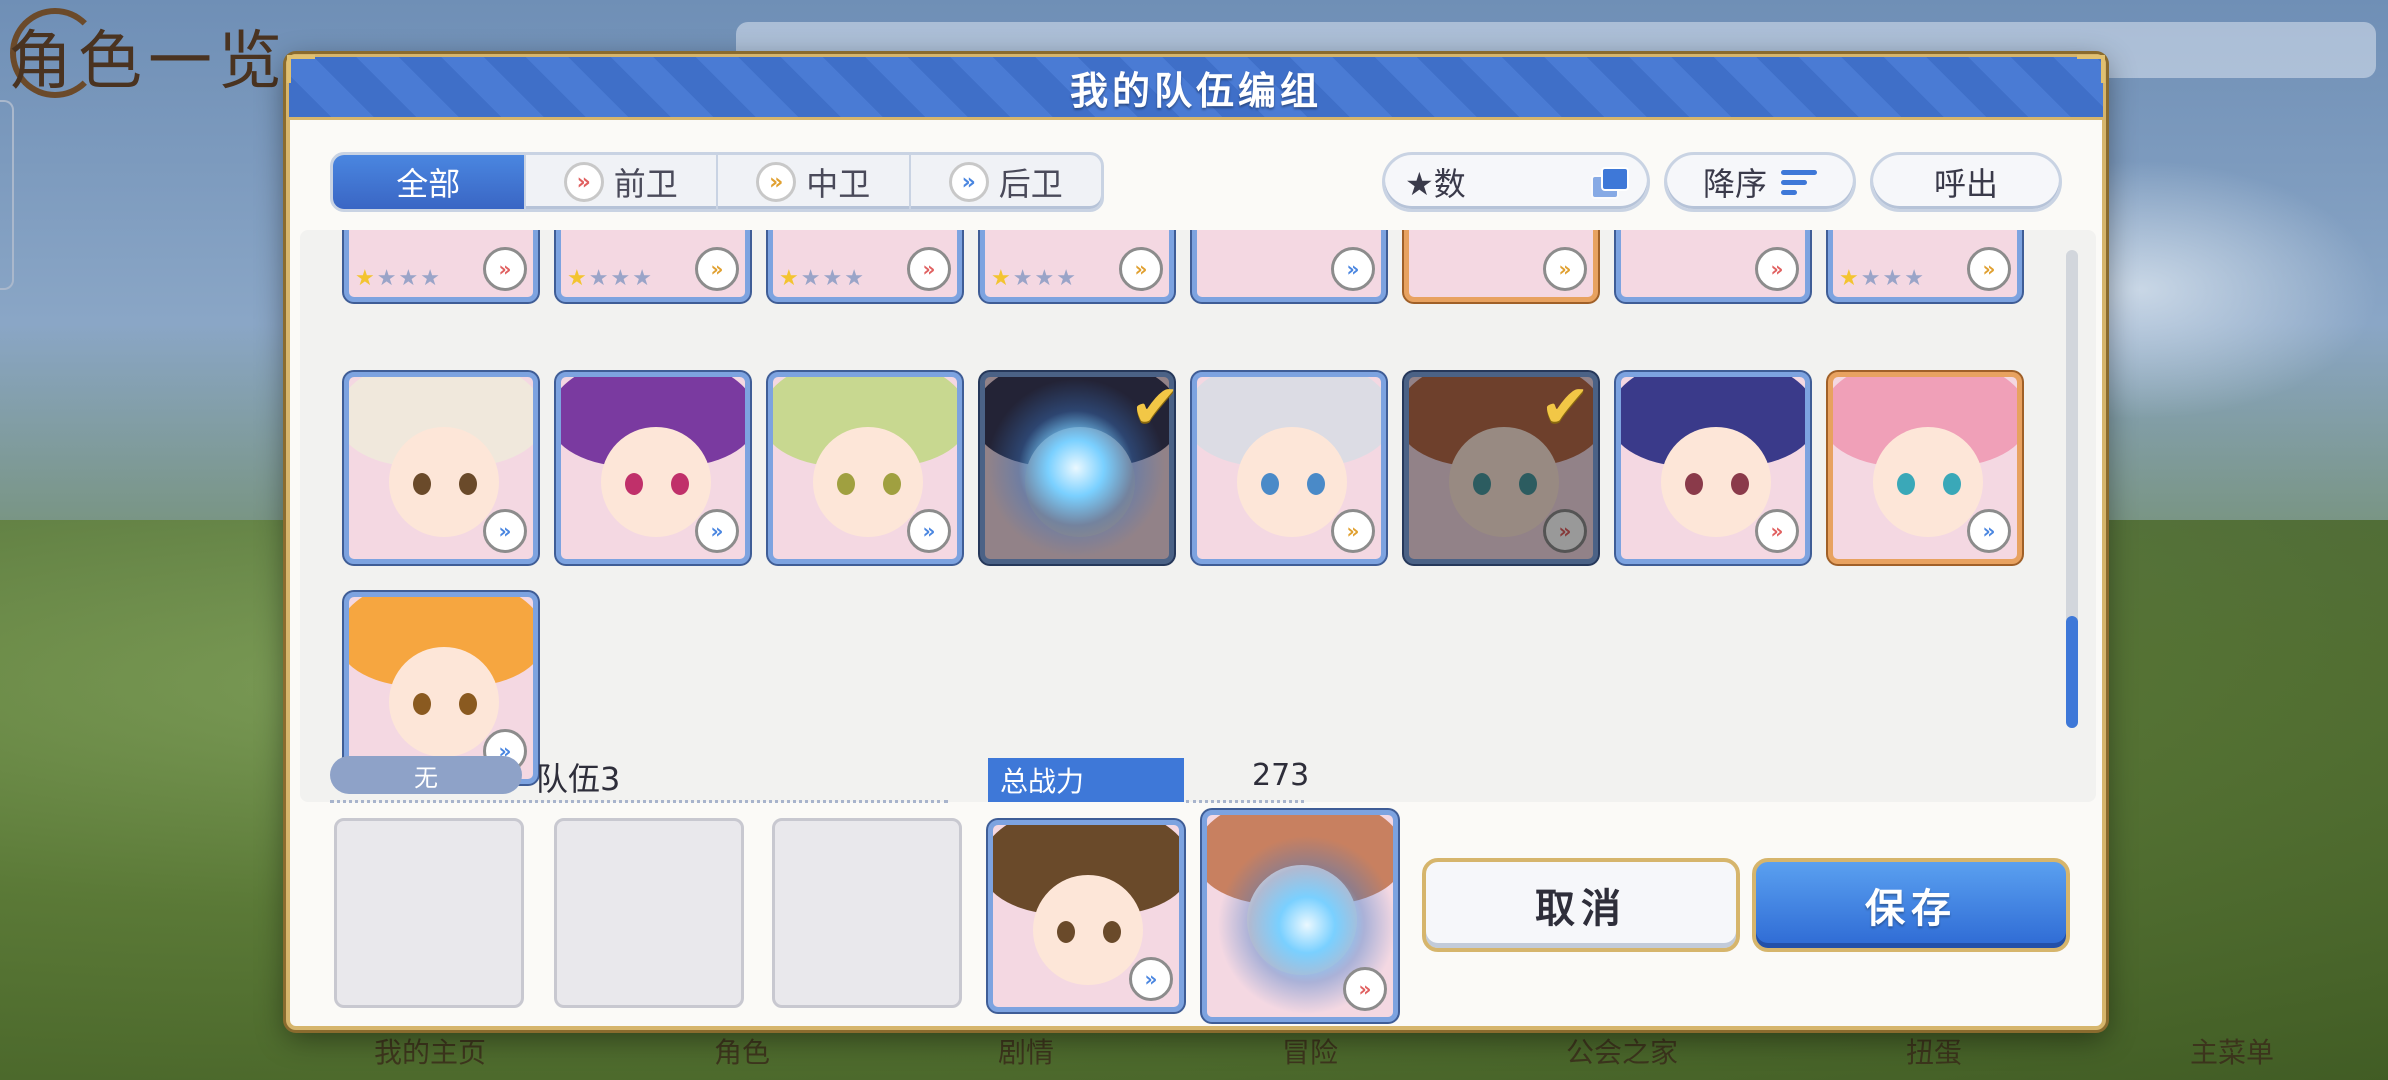 This screenshot has height=1080, width=2388. What do you see at coordinates (1621, 1052) in the screenshot?
I see `nav-guild-house: 公会之家` at bounding box center [1621, 1052].